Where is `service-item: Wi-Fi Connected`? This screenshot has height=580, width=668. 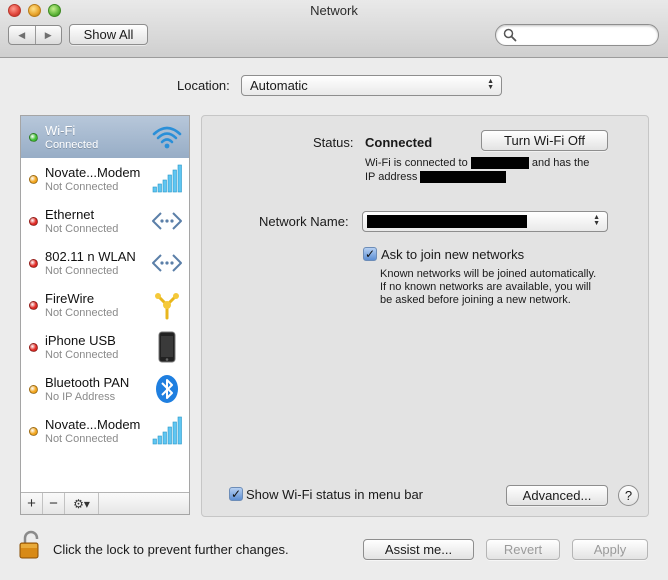 service-item: Wi-Fi Connected is located at coordinates (105, 137).